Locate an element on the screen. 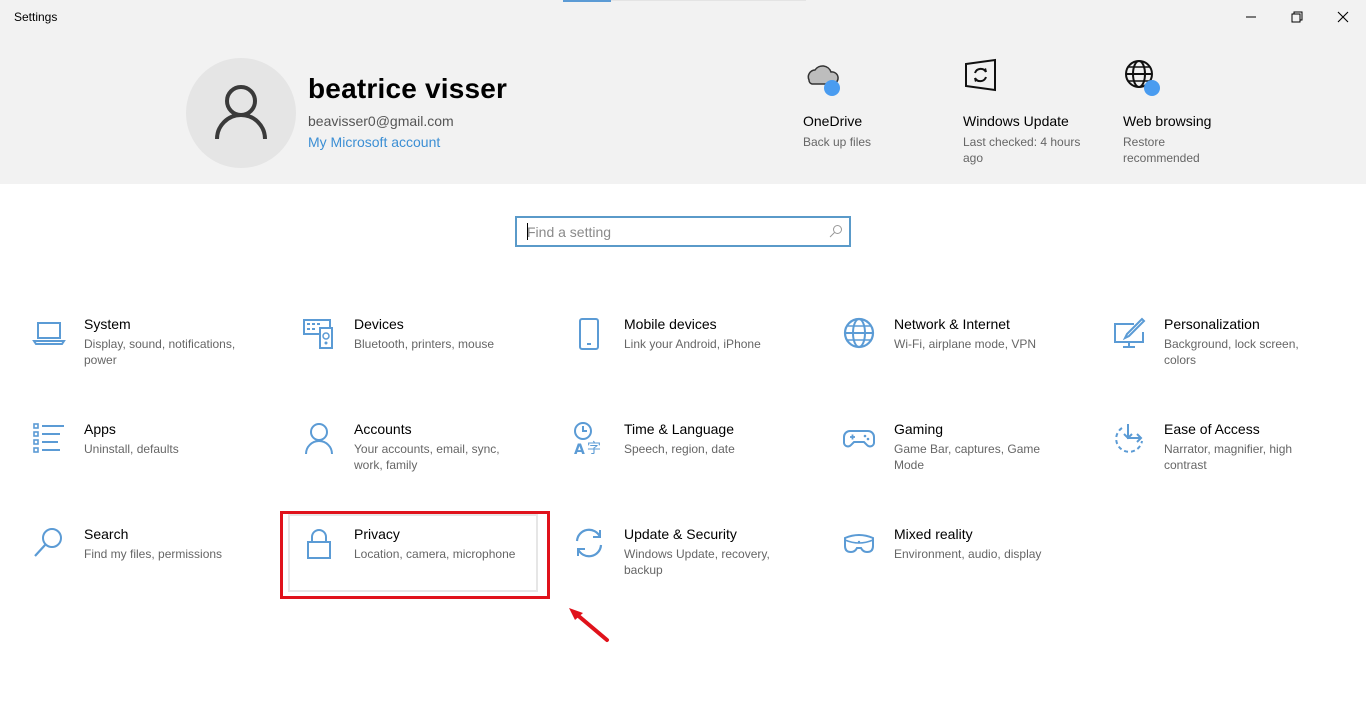  phone-icon is located at coordinates (589, 334).